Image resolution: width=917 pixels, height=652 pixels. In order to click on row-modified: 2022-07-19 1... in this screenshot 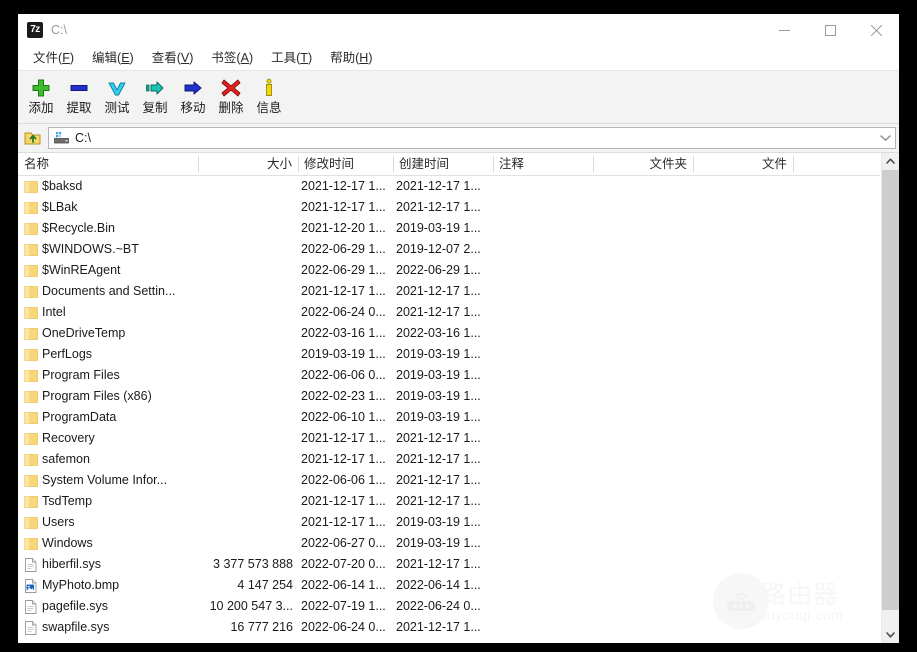, I will do `click(343, 606)`.